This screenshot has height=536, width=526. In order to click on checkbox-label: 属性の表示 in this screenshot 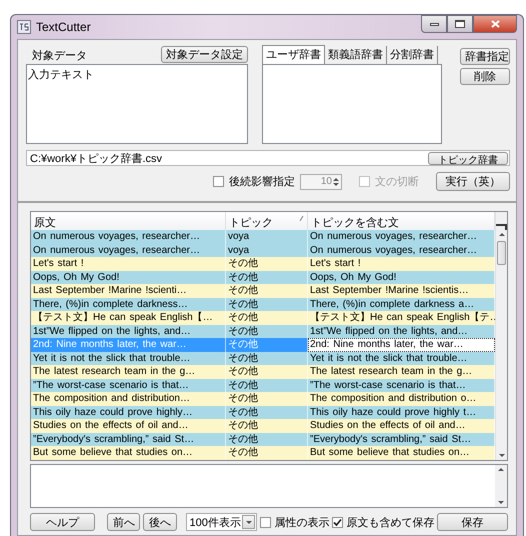, I will do `click(302, 523)`.